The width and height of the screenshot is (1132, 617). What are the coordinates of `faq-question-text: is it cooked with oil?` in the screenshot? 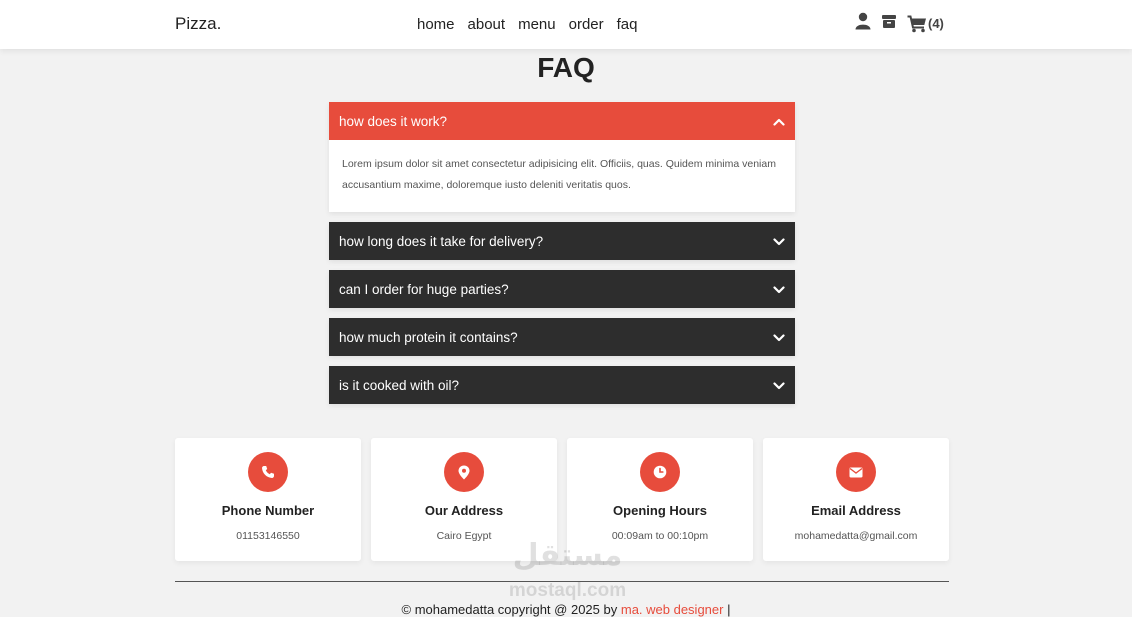 It's located at (399, 385).